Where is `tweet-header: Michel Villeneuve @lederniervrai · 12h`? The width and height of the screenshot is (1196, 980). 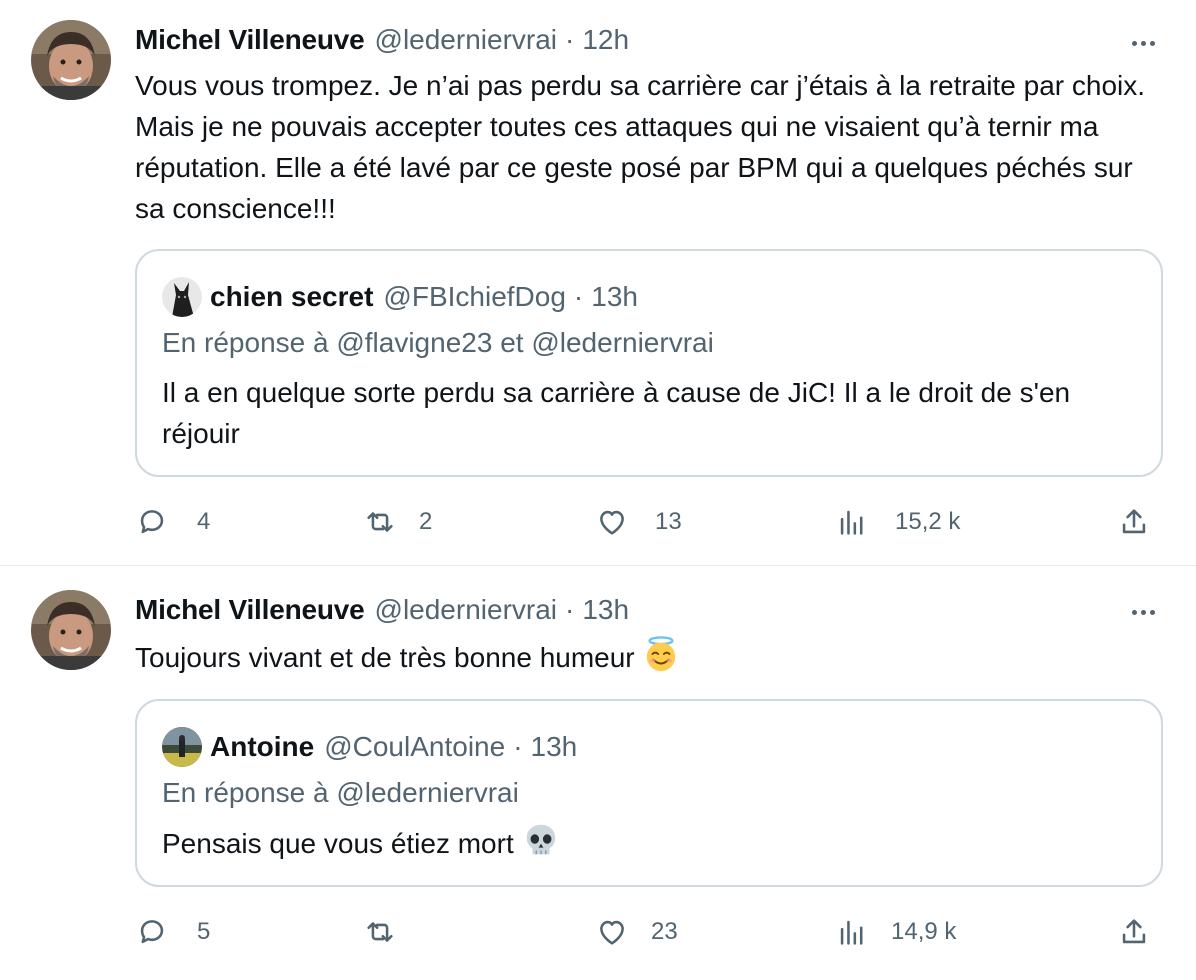 tweet-header: Michel Villeneuve @lederniervrai · 12h is located at coordinates (382, 42).